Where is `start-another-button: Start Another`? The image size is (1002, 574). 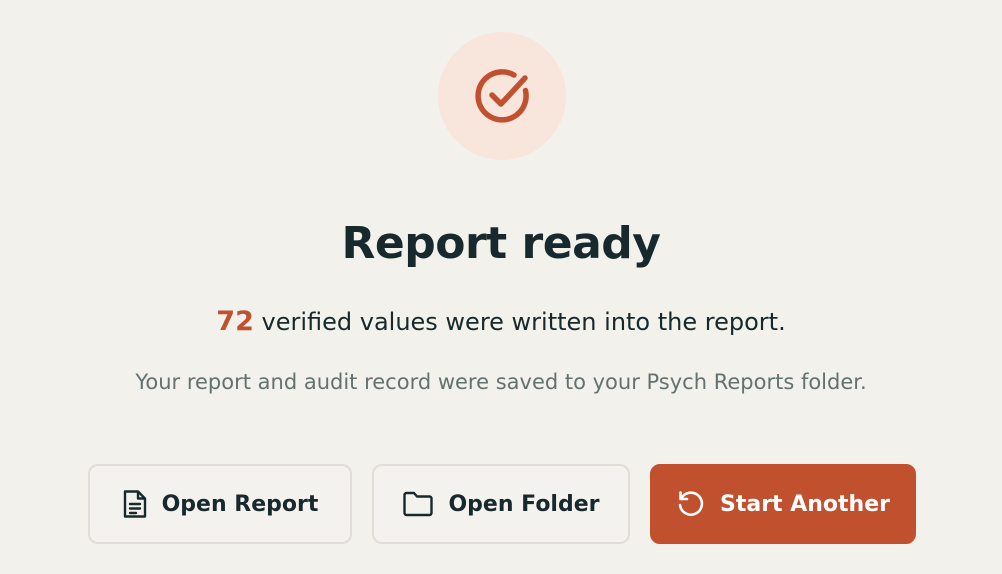 start-another-button: Start Another is located at coordinates (783, 504).